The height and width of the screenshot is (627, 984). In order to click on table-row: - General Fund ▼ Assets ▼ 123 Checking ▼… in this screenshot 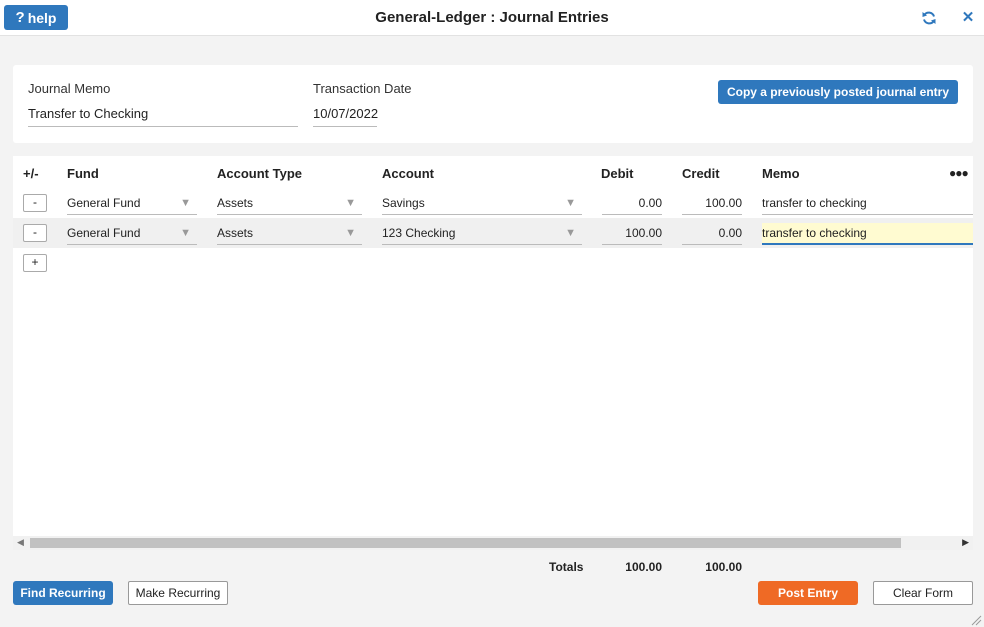, I will do `click(493, 233)`.